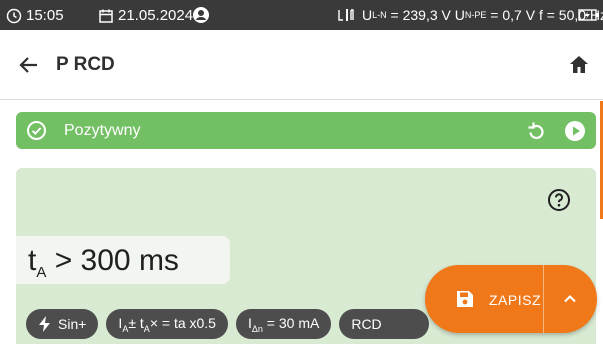 Image resolution: width=603 pixels, height=344 pixels. What do you see at coordinates (346, 15) in the screenshot?
I see `socket-indicator-icon` at bounding box center [346, 15].